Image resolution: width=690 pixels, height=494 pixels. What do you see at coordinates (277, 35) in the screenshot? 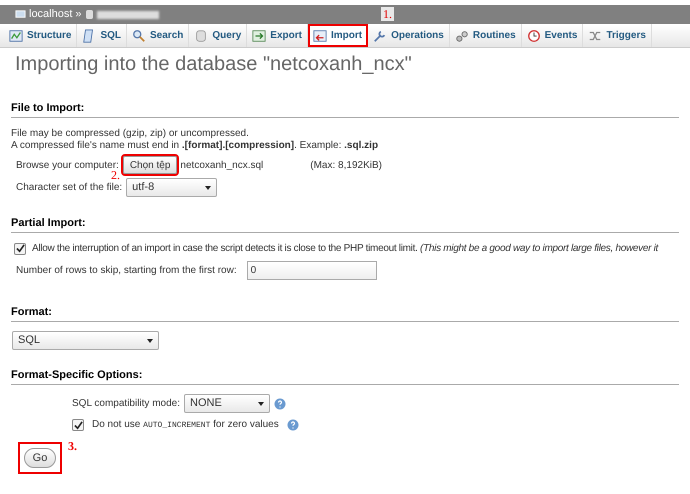
I see `tab: Export` at bounding box center [277, 35].